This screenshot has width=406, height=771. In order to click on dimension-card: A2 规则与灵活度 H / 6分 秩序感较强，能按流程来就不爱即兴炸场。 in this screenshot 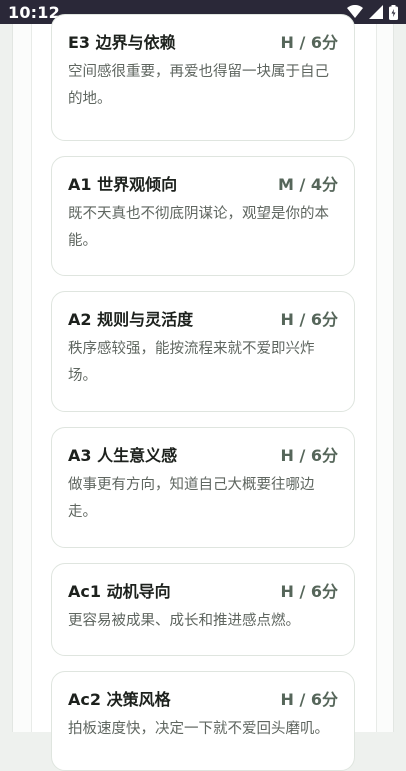, I will do `click(203, 351)`.